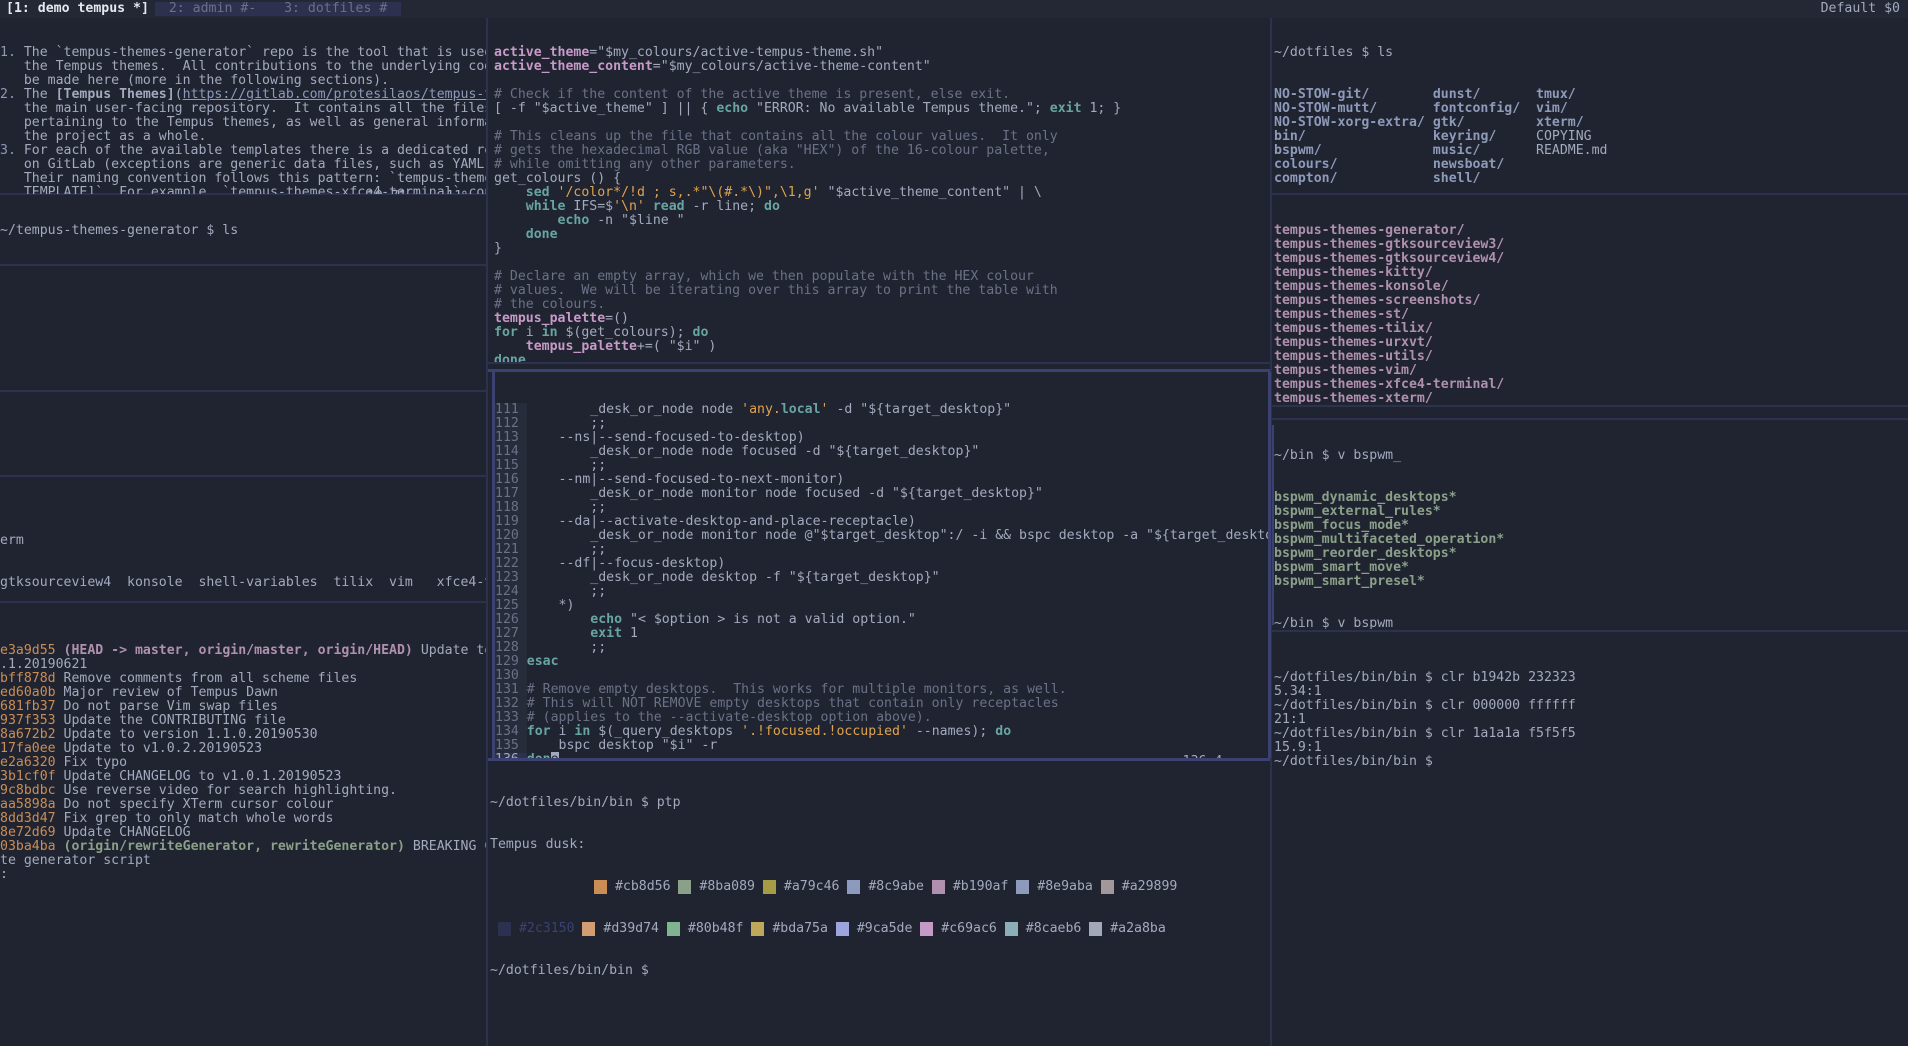 This screenshot has width=1908, height=1046. Describe the element at coordinates (243, 693) in the screenshot. I see `git-log-entry: ed60a0b Major review of Tempus Dawn` at that location.